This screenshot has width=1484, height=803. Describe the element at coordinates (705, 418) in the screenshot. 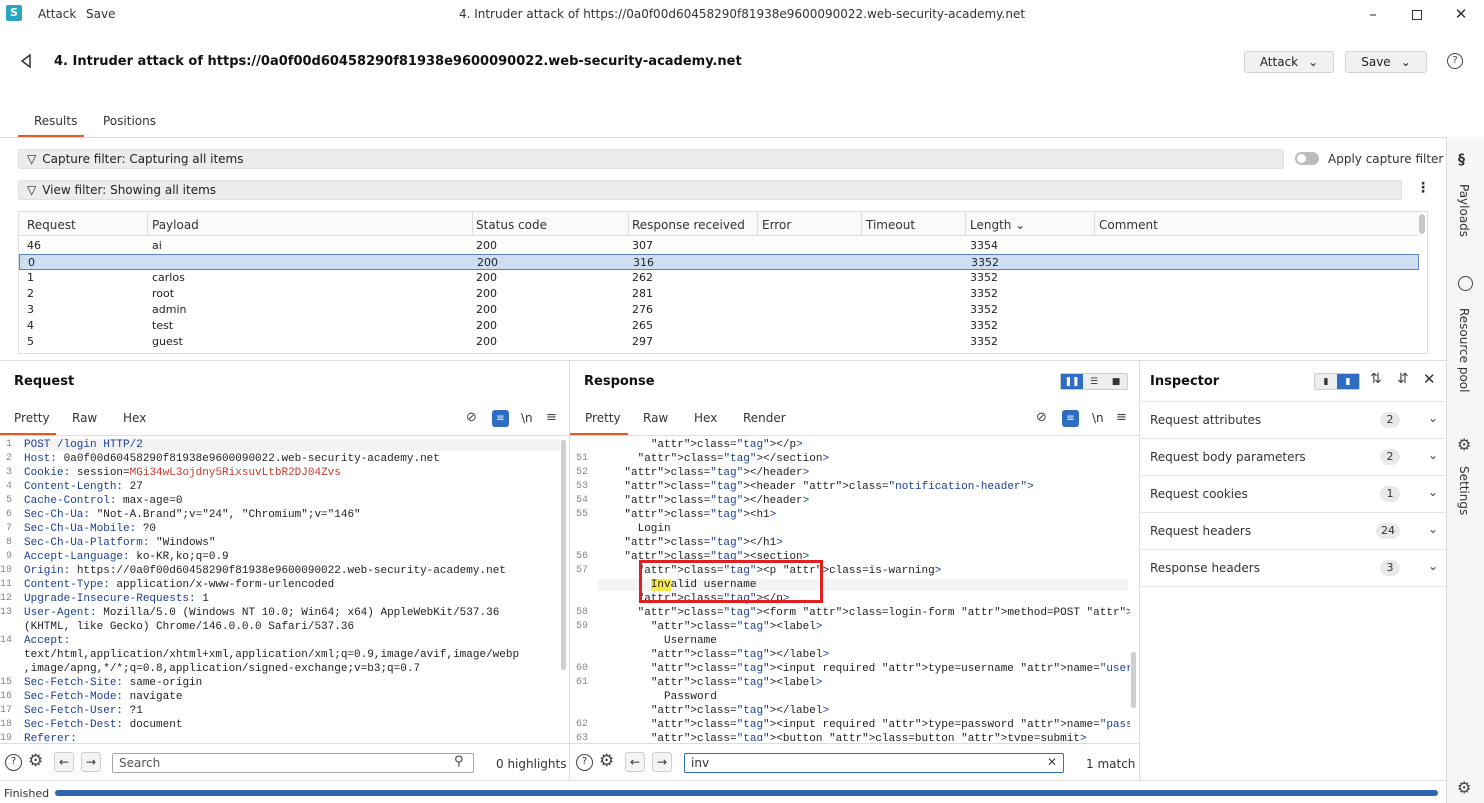

I see `response-tab-hex: Hex` at that location.